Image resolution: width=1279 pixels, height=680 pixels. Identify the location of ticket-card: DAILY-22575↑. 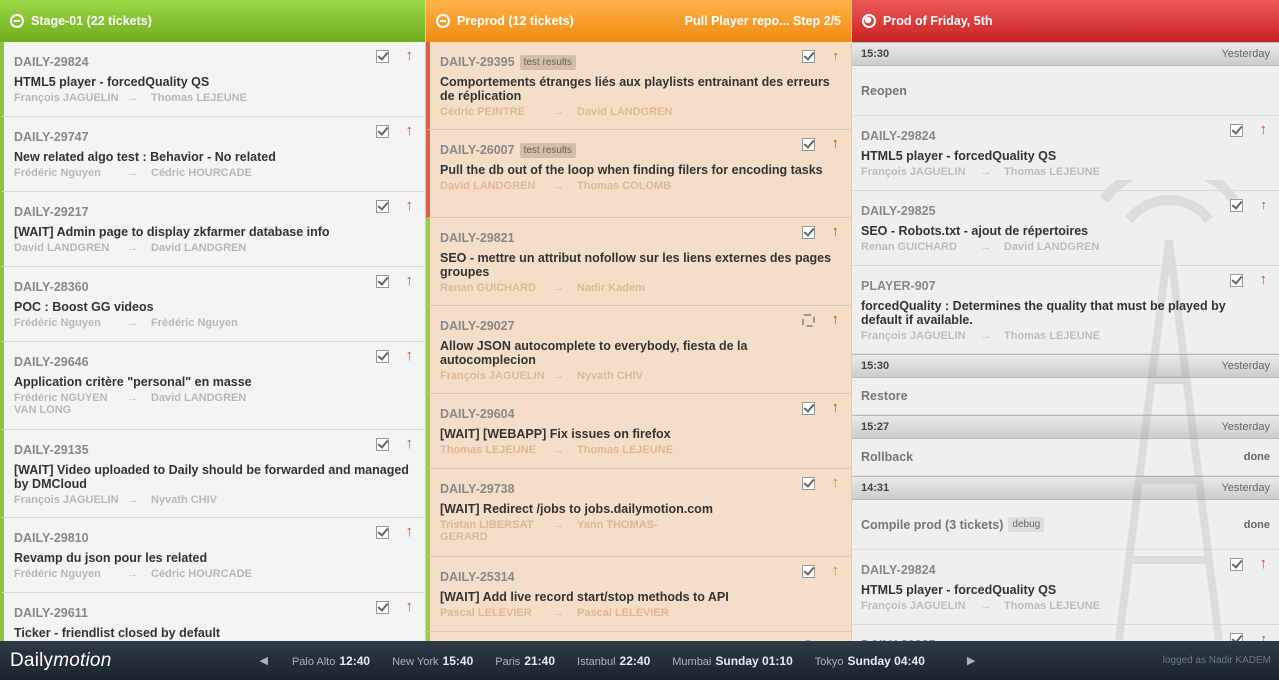
(638, 636).